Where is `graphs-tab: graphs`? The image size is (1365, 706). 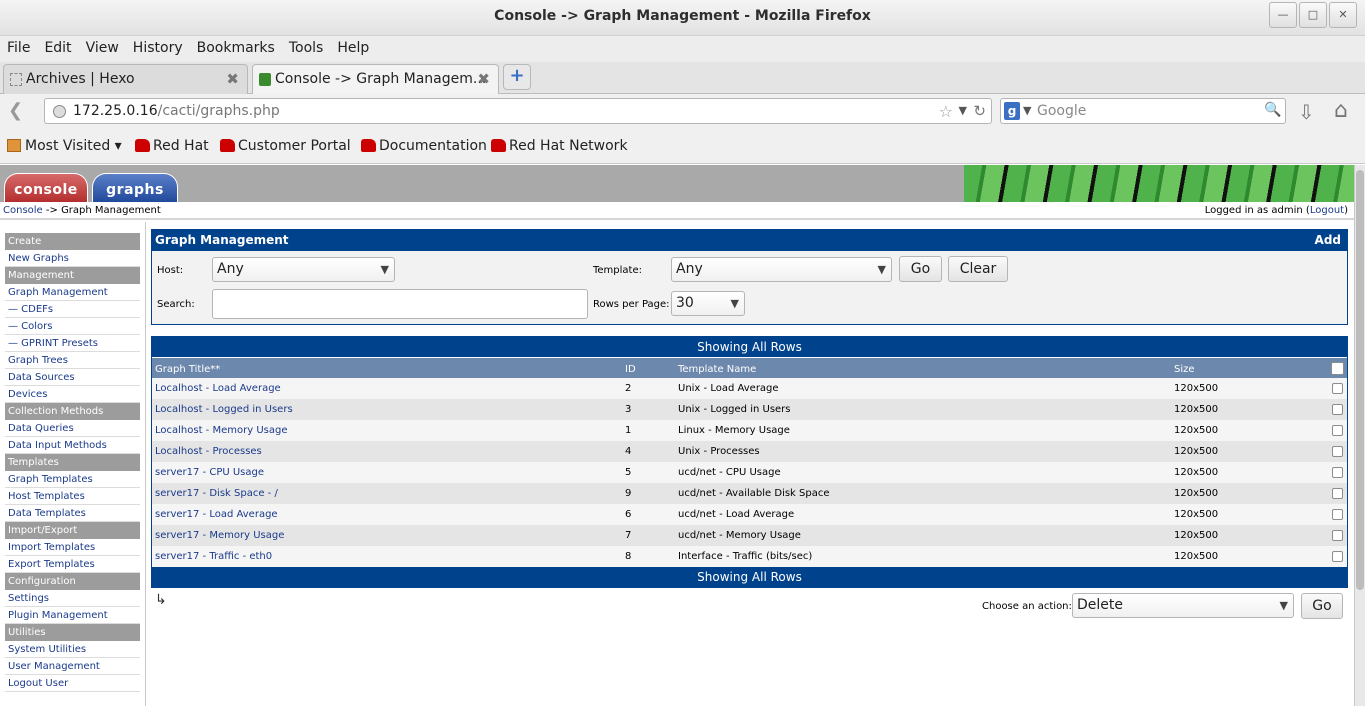
graphs-tab: graphs is located at coordinates (135, 187).